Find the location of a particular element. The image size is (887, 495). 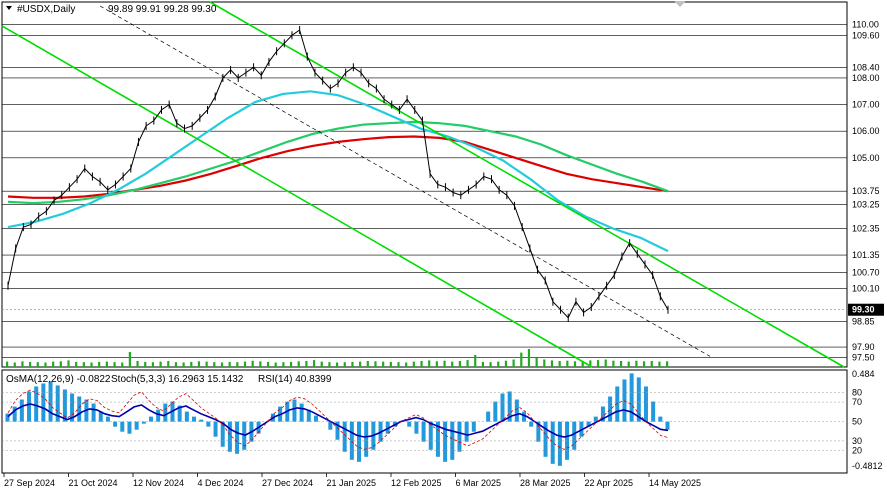

rsi-indicator-label: RSI(14) 40.8399 is located at coordinates (295, 379).